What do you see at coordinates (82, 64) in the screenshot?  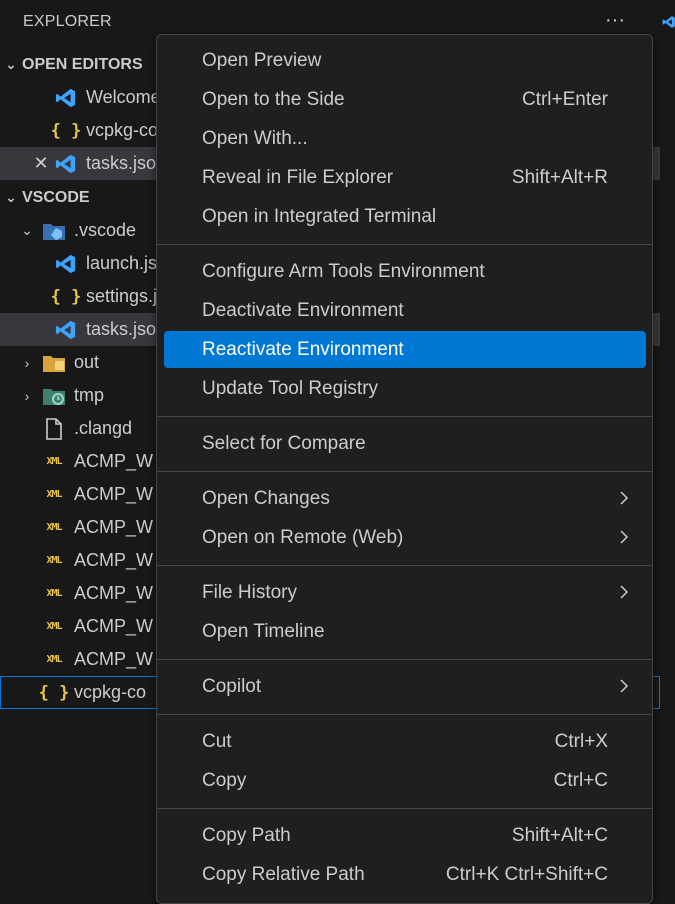 I see `open-editors-title: OPEN EDITORS` at bounding box center [82, 64].